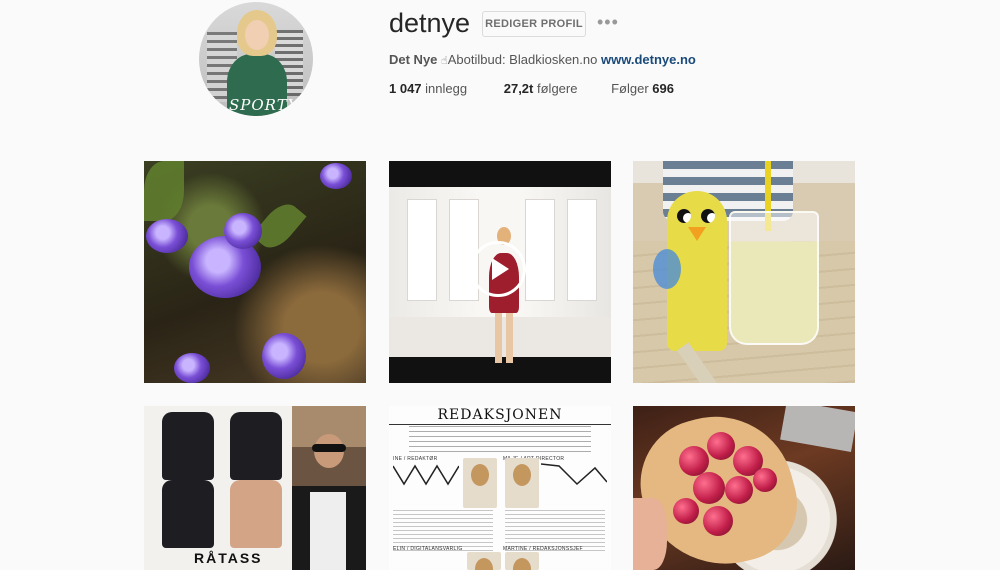 This screenshot has width=1000, height=570. What do you see at coordinates (328, 531) in the screenshot?
I see `model-shirt` at bounding box center [328, 531].